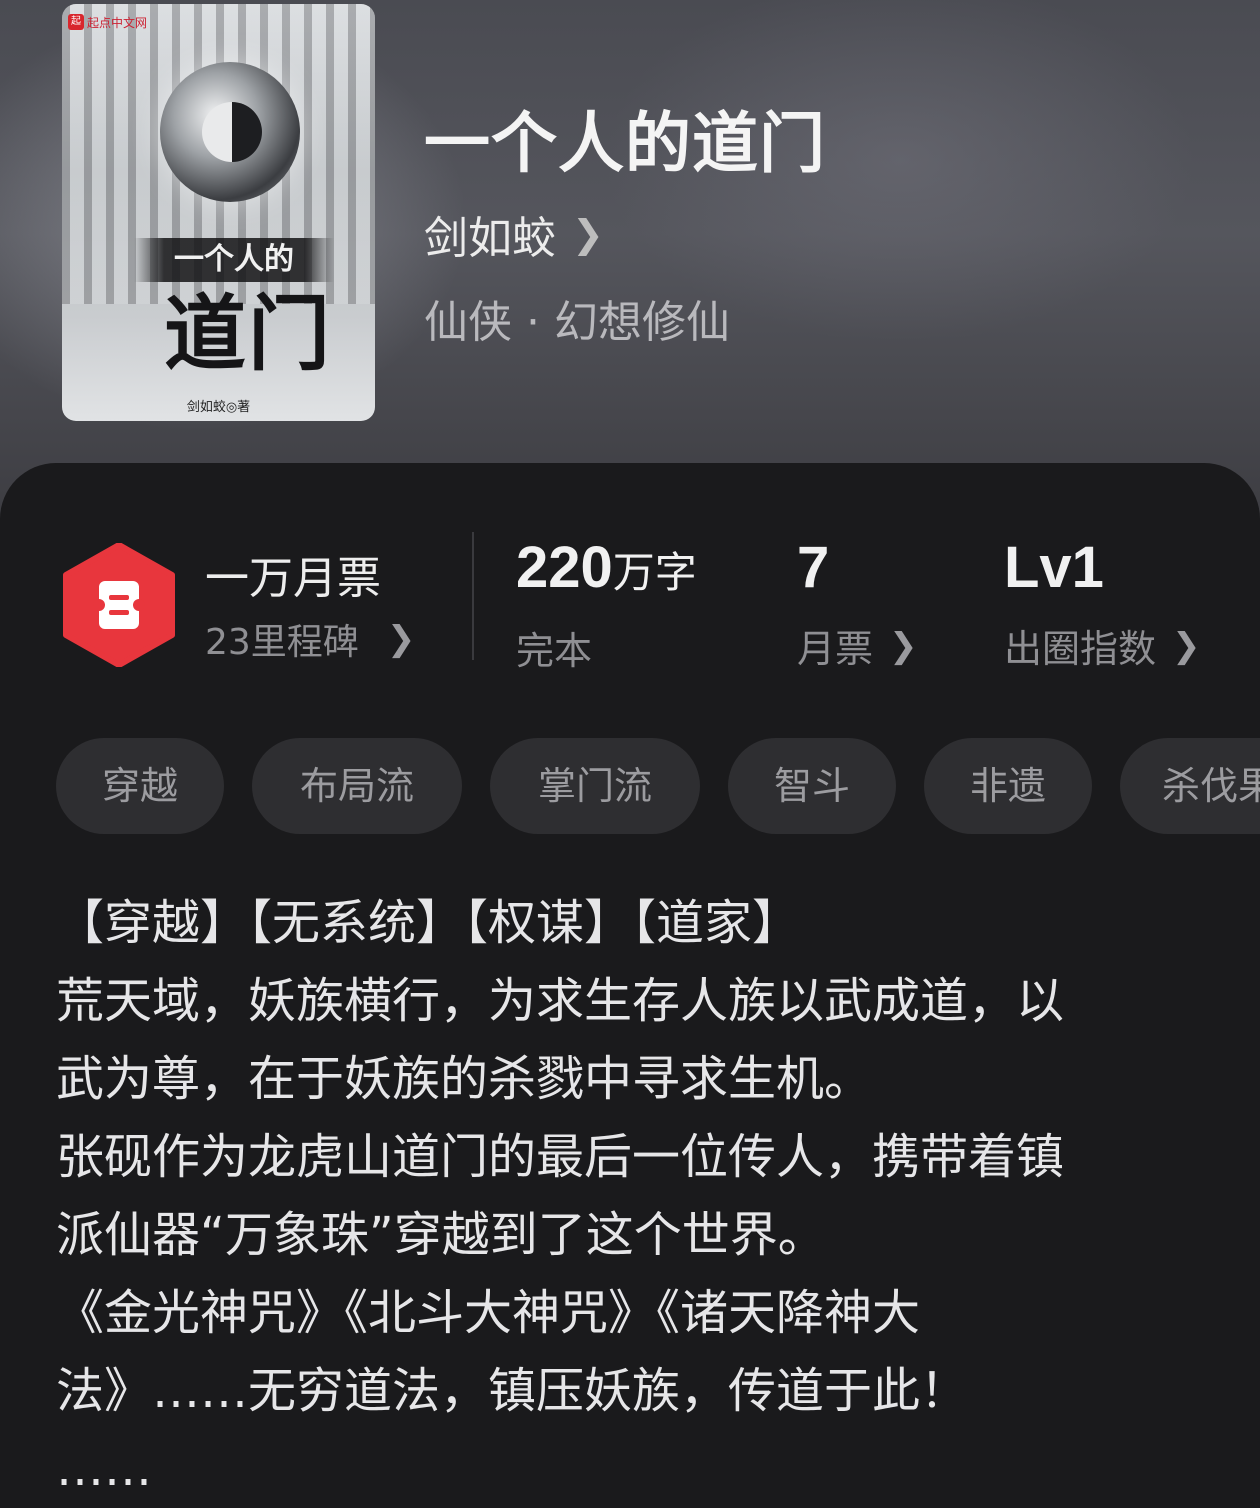  Describe the element at coordinates (111, 22) in the screenshot. I see `publisher-logo: 起起点中文网` at that location.